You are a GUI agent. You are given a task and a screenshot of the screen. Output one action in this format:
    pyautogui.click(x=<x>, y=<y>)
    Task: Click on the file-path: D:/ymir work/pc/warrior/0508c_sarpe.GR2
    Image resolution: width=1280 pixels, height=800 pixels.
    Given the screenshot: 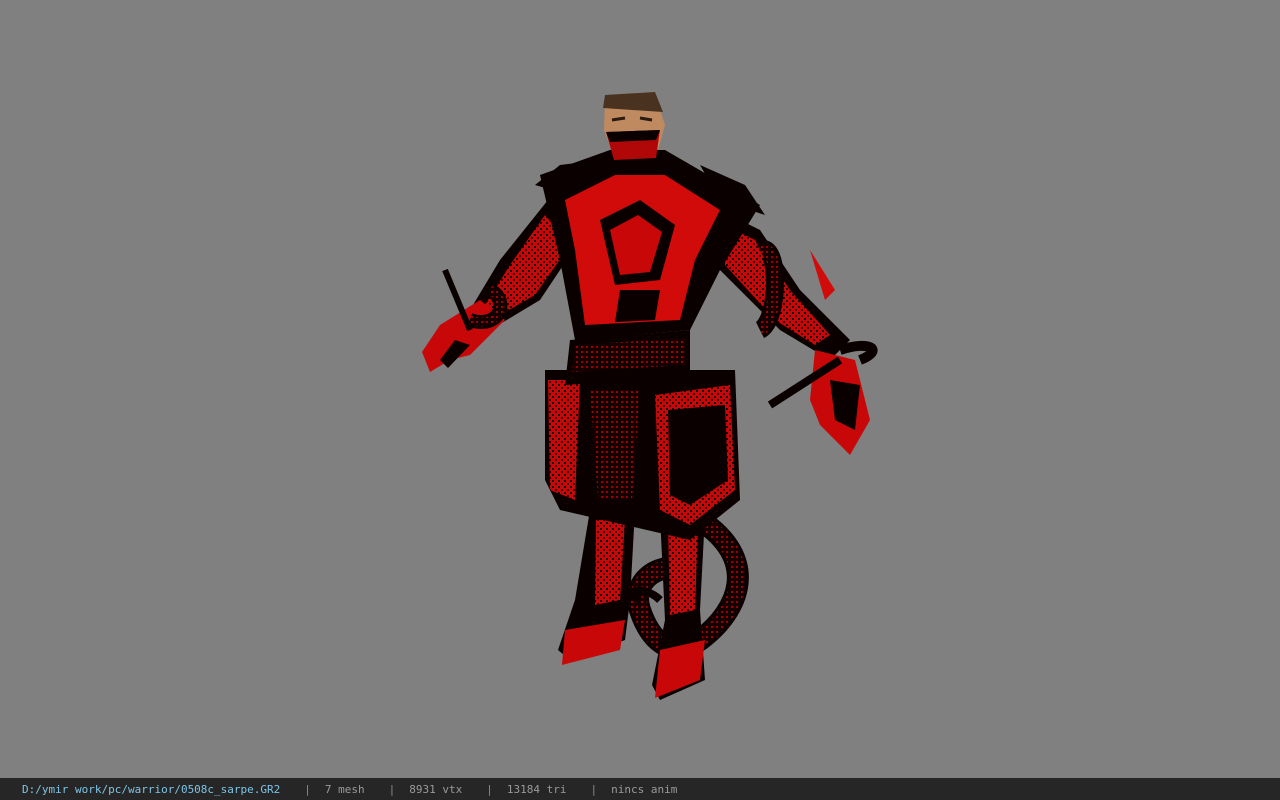 What is the action you would take?
    pyautogui.click(x=151, y=789)
    